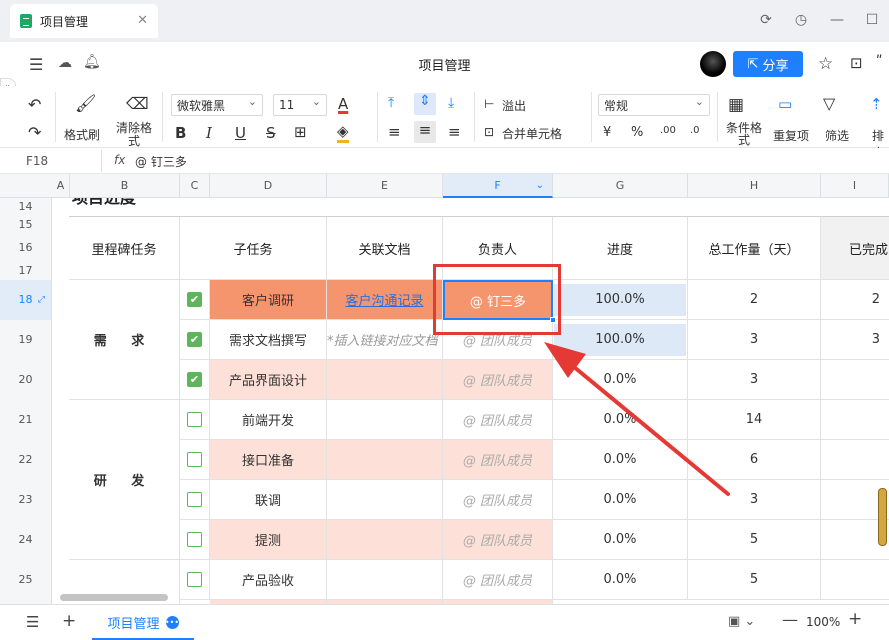  I want to click on row-15: 15, so click(26, 225).